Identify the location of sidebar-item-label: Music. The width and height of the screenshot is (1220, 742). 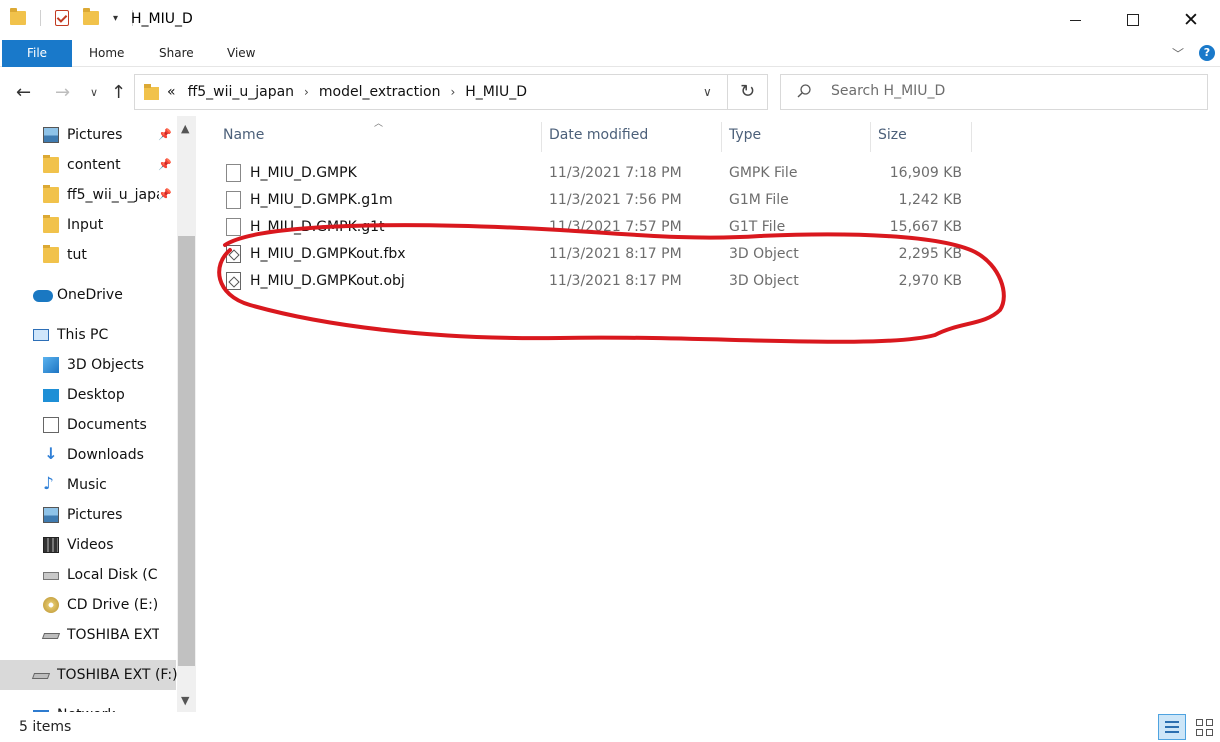
(87, 485).